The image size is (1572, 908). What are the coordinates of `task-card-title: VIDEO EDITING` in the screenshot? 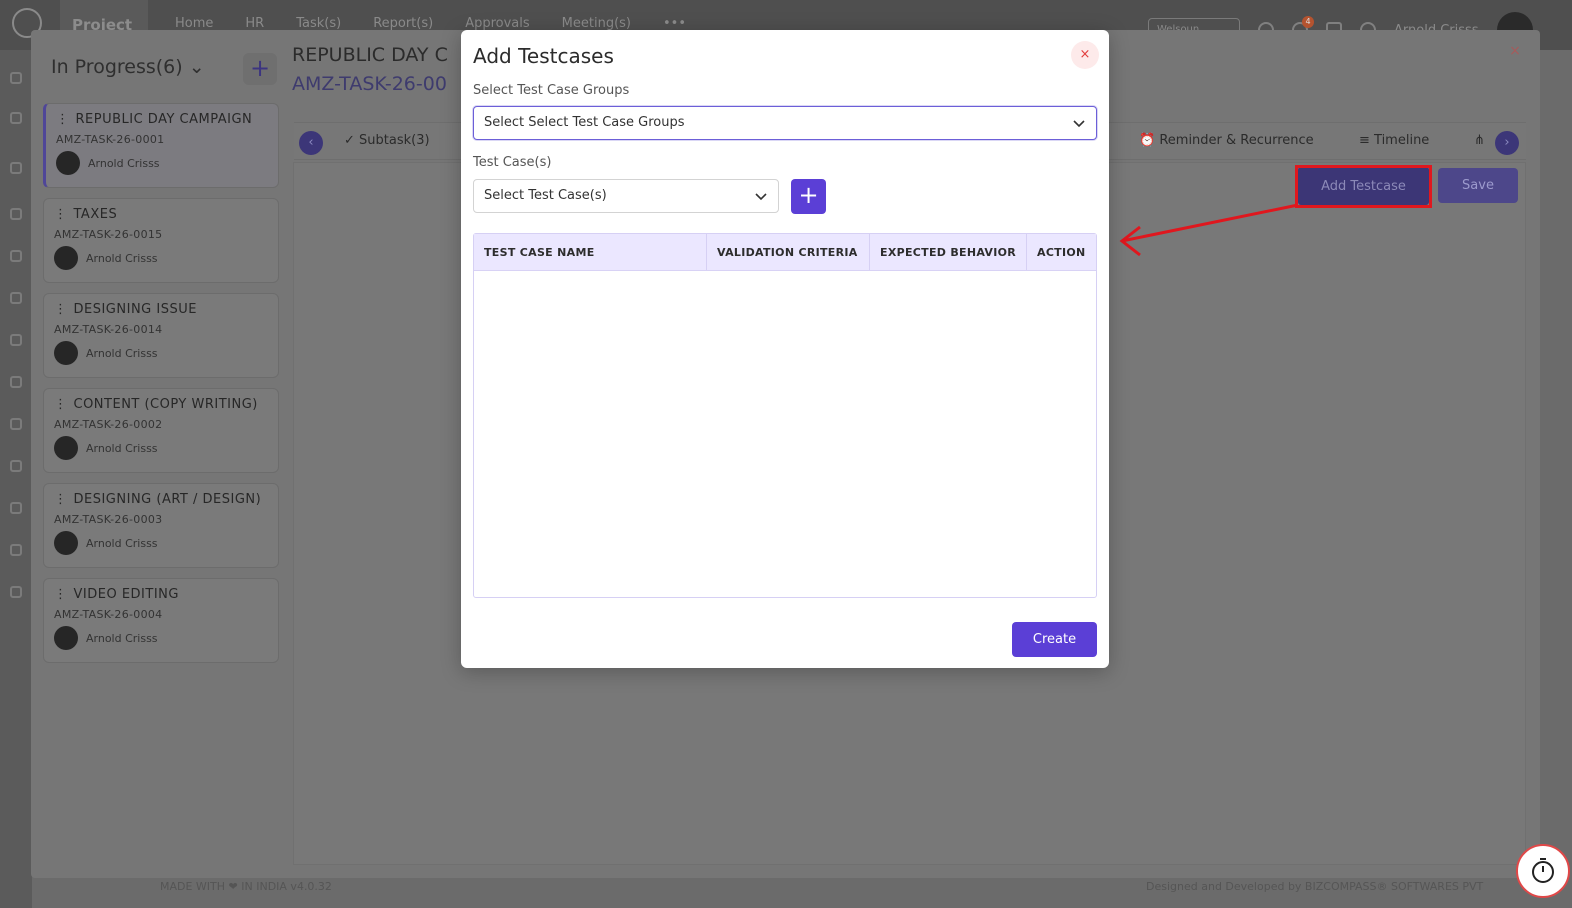 It's located at (161, 594).